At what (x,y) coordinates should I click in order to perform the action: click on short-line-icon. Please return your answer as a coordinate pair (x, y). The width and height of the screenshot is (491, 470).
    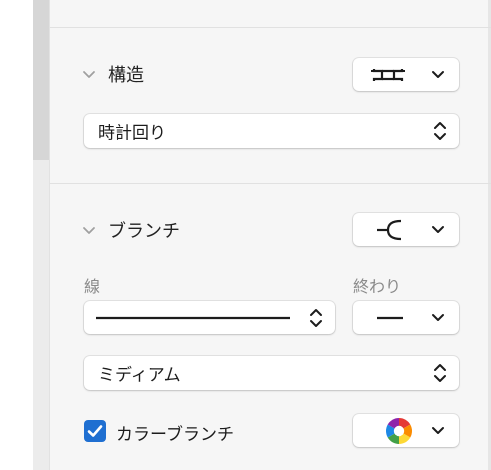
    Looking at the image, I should click on (390, 317).